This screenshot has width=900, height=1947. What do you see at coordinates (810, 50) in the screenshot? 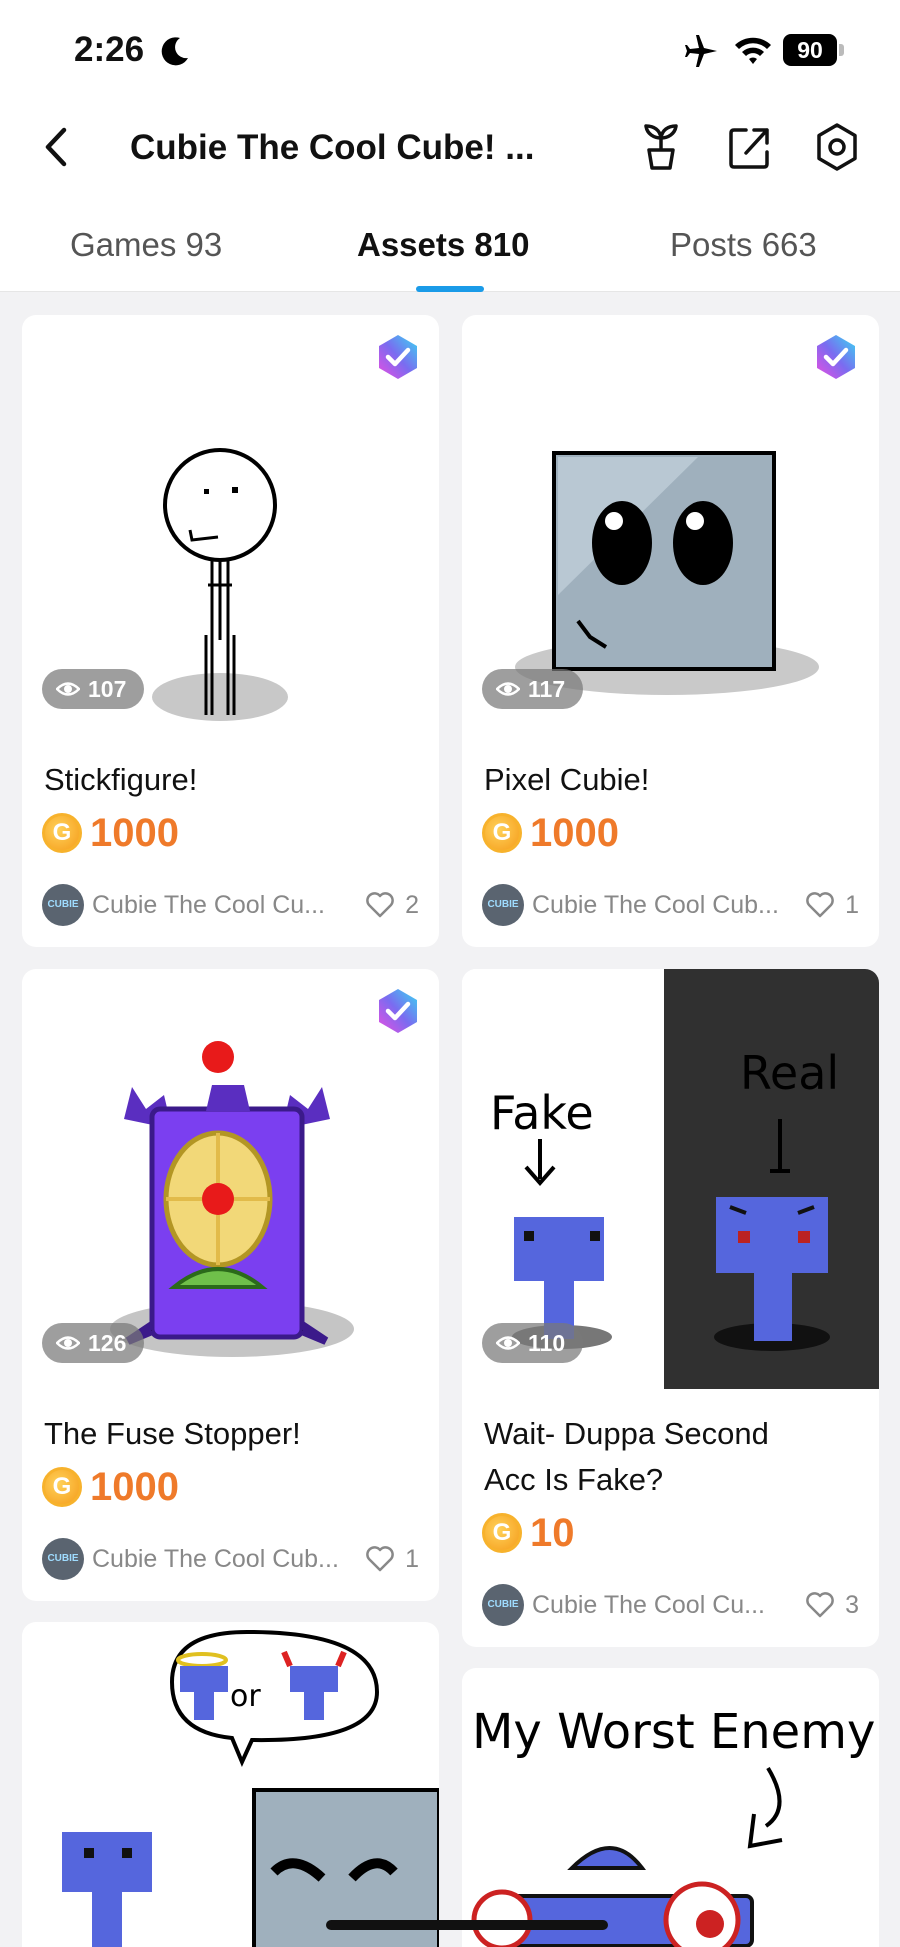
I see `battery-level: 90` at bounding box center [810, 50].